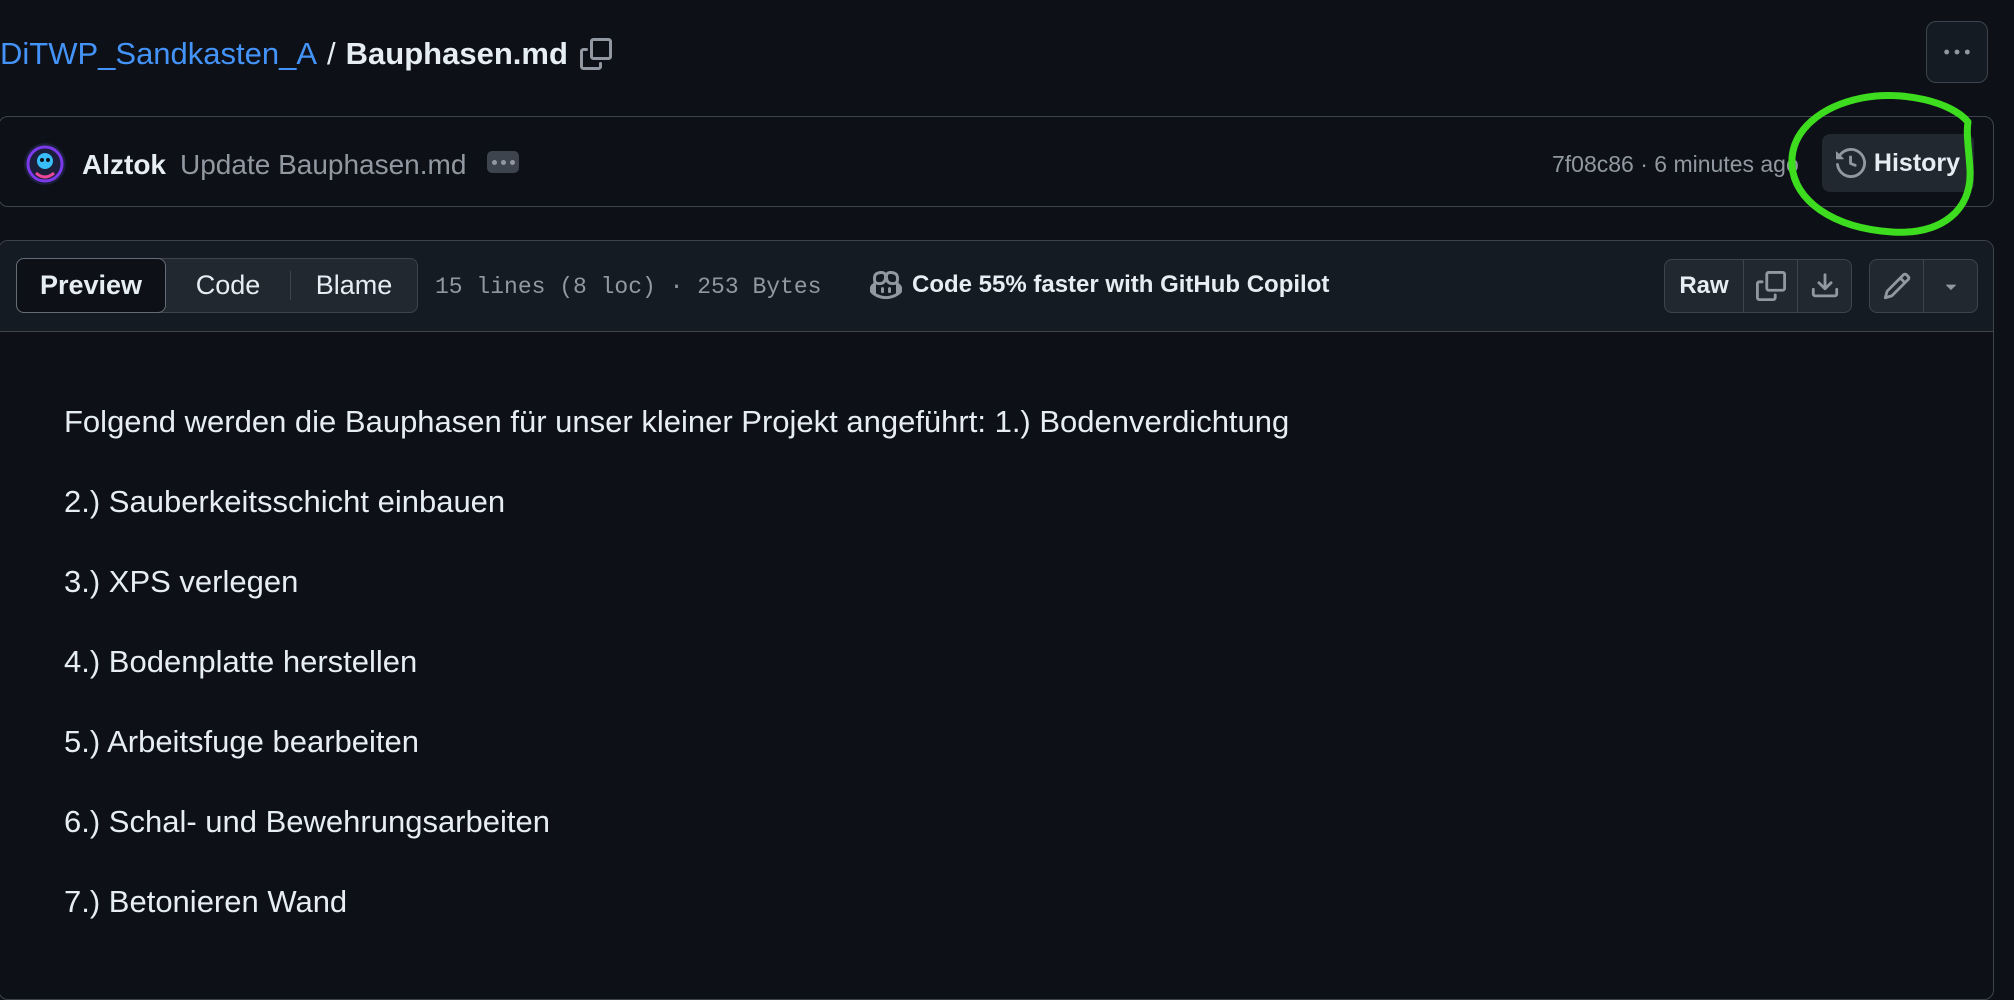 This screenshot has width=2014, height=1000. I want to click on tab-preview: Preview, so click(91, 285).